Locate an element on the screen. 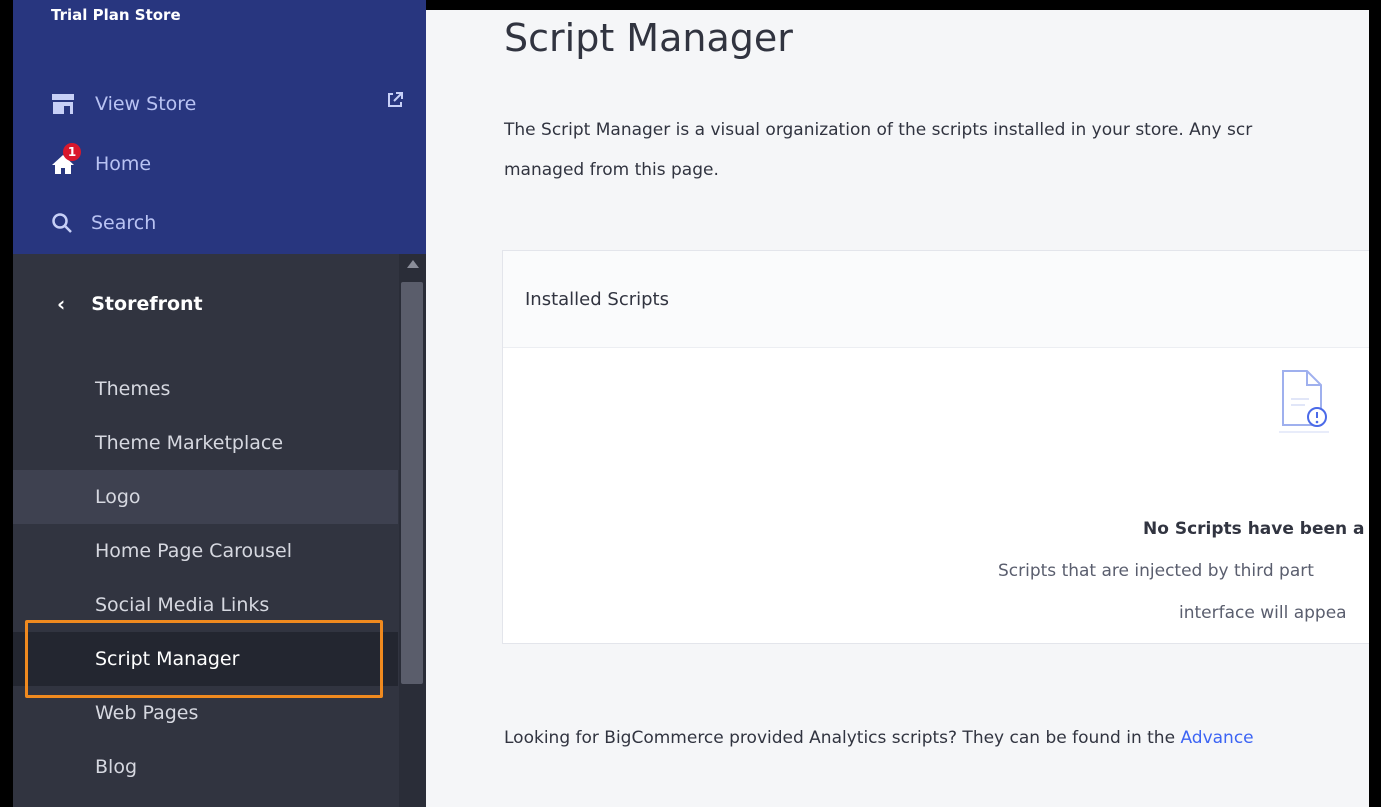  store-name: Trial Plan Store is located at coordinates (116, 15).